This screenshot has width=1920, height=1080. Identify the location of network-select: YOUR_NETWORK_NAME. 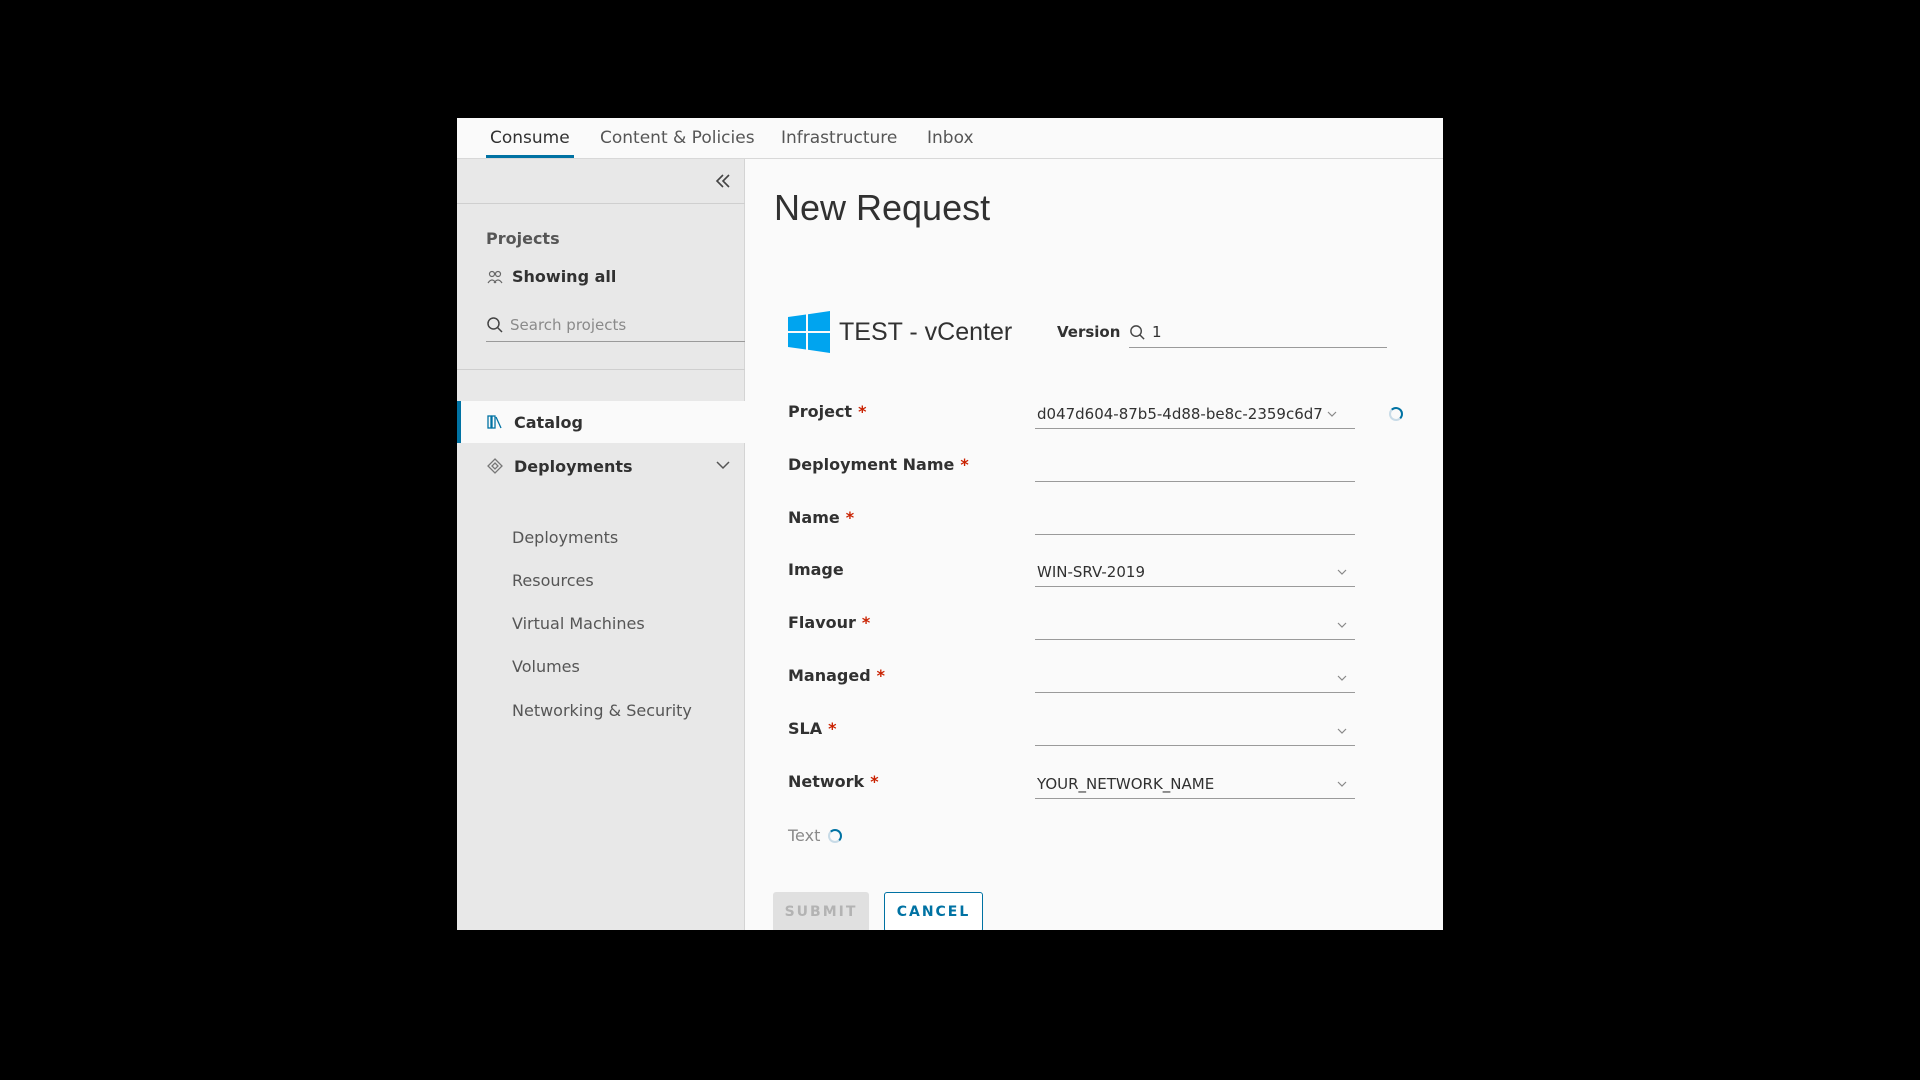
(1195, 784).